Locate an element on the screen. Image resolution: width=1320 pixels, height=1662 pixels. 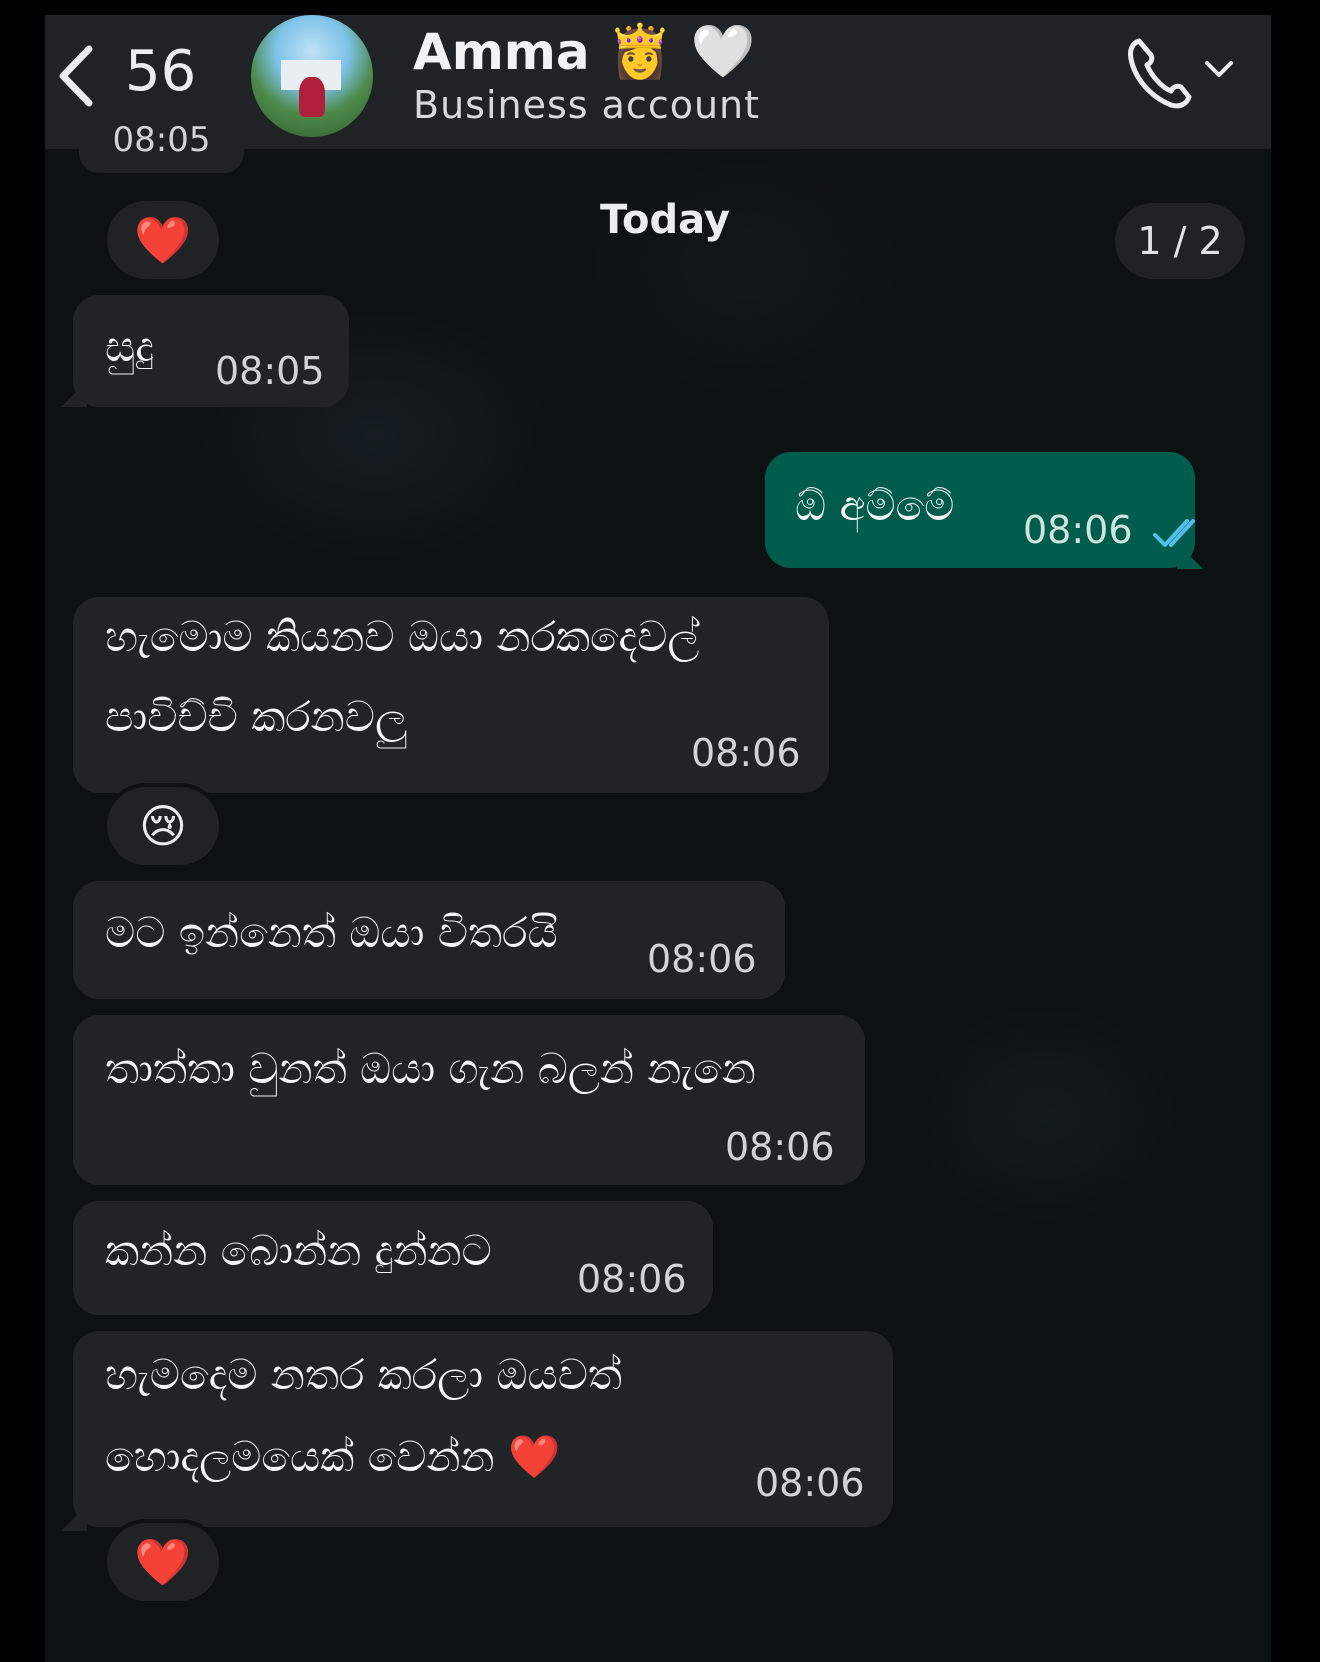
message-text-line-1: හැමොම කියනව ඔයා නරකදෙවල් is located at coordinates (402, 636).